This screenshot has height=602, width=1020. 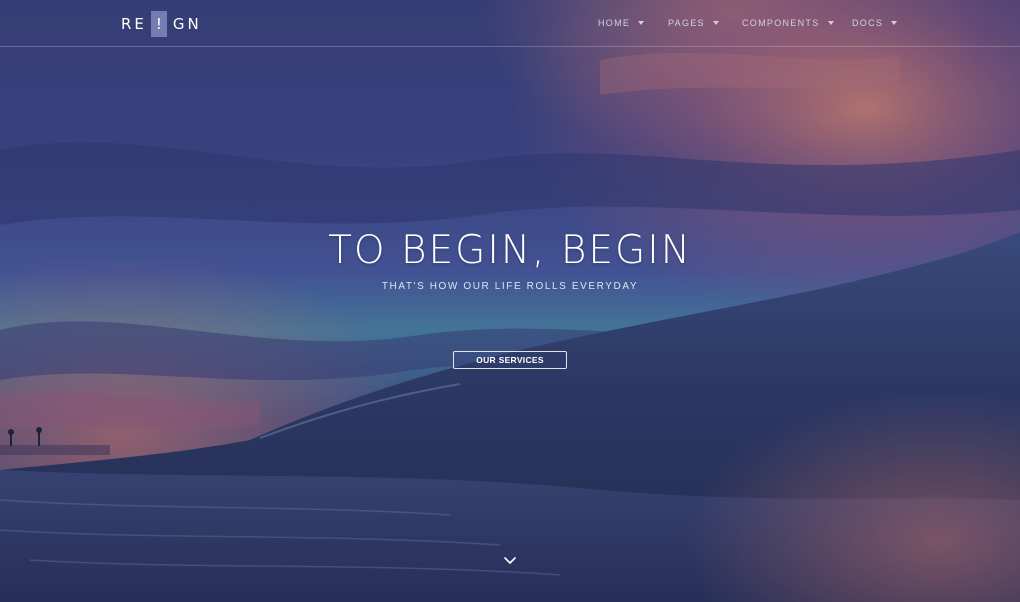 What do you see at coordinates (686, 23) in the screenshot?
I see `nav-item-label: PAGES` at bounding box center [686, 23].